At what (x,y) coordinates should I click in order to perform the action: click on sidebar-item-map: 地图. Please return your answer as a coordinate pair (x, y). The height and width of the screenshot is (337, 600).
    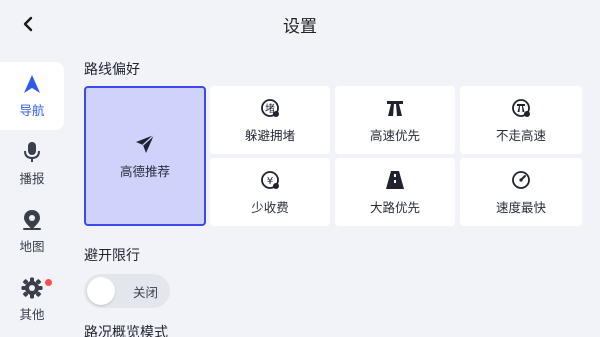
    Looking at the image, I should click on (32, 232).